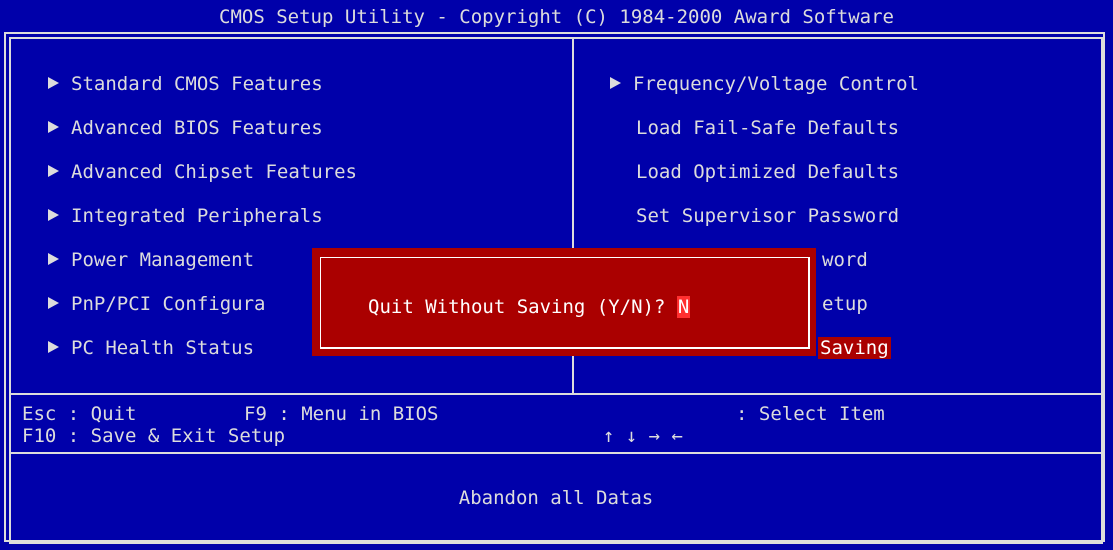 This screenshot has height=550, width=1113. Describe the element at coordinates (156, 304) in the screenshot. I see `menu-item-pnp-pci: PnP/PCI Configura` at that location.